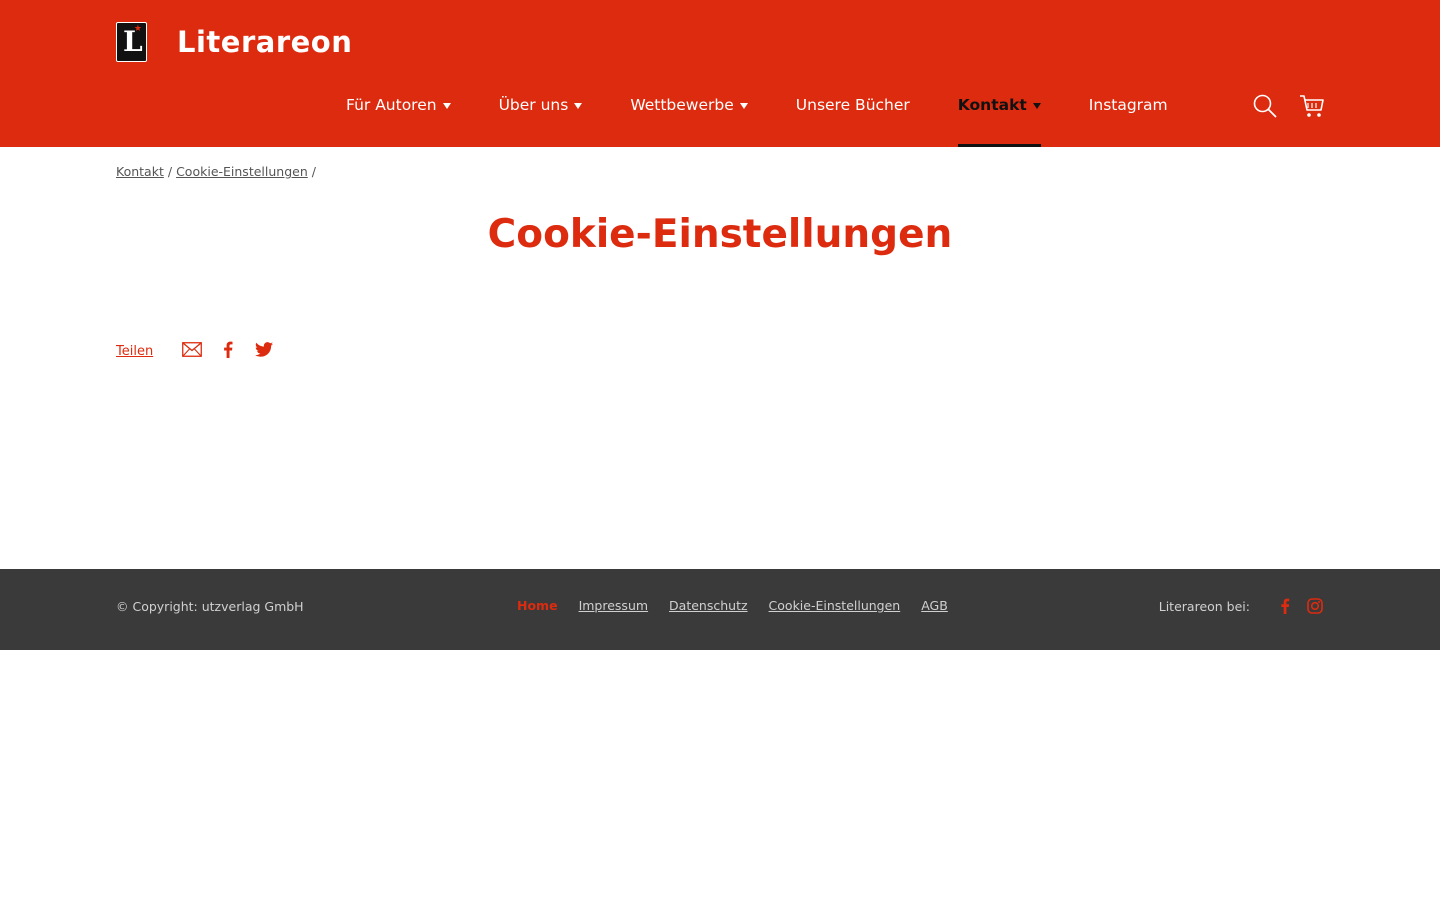  I want to click on nav-item-wettbewerbe: Wettbewerbe, so click(689, 115).